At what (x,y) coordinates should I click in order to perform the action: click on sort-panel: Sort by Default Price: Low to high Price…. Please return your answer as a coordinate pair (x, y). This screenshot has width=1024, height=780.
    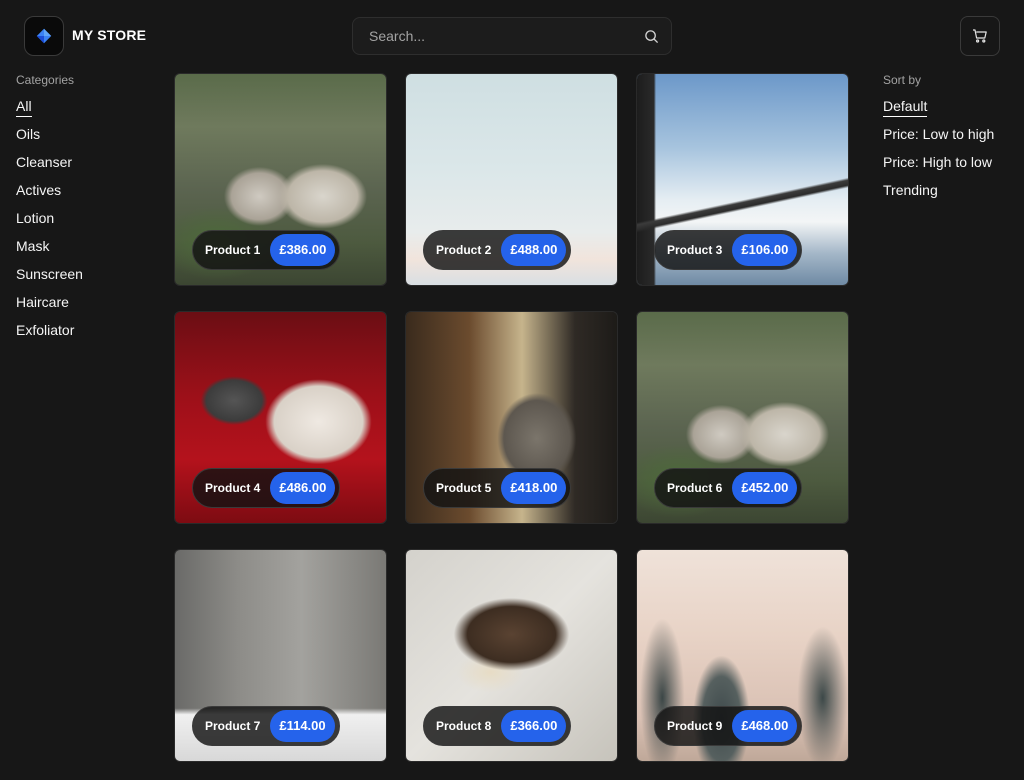
    Looking at the image, I should click on (953, 141).